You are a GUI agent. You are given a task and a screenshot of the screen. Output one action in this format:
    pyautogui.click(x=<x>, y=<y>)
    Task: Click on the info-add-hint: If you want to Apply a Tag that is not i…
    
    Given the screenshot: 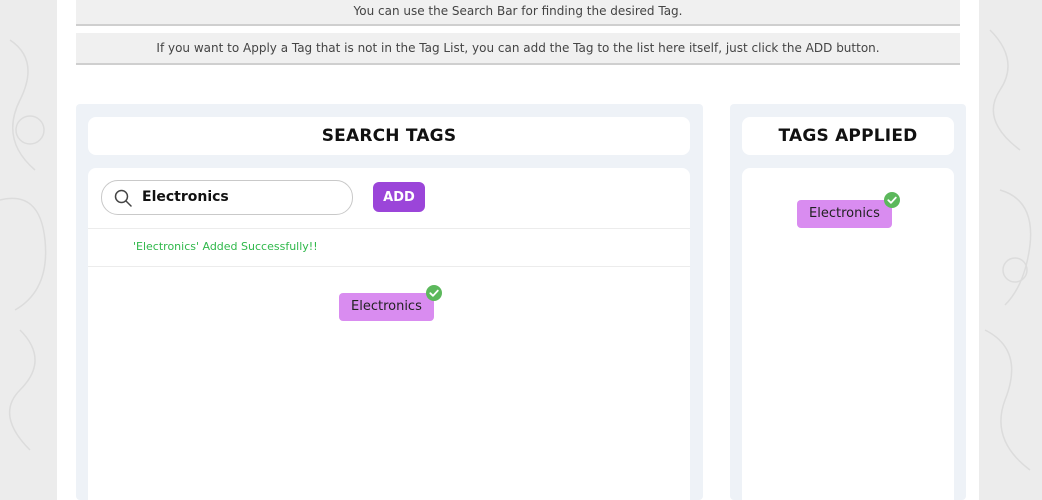 What is the action you would take?
    pyautogui.click(x=518, y=49)
    